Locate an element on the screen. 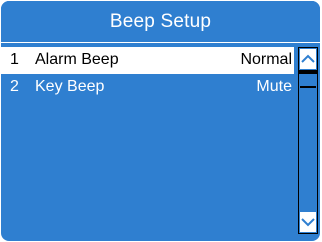 The width and height of the screenshot is (322, 242). title-divider is located at coordinates (160, 42).